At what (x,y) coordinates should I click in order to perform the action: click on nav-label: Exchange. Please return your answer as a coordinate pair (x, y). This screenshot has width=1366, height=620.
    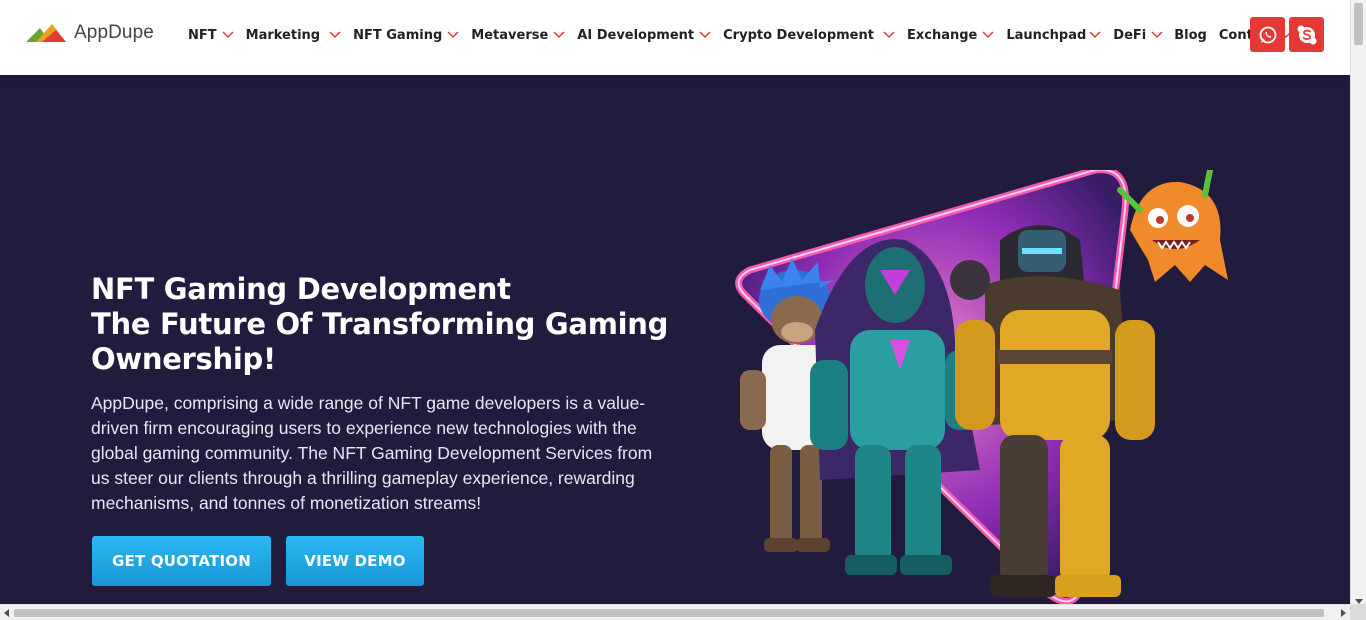
    Looking at the image, I should click on (942, 35).